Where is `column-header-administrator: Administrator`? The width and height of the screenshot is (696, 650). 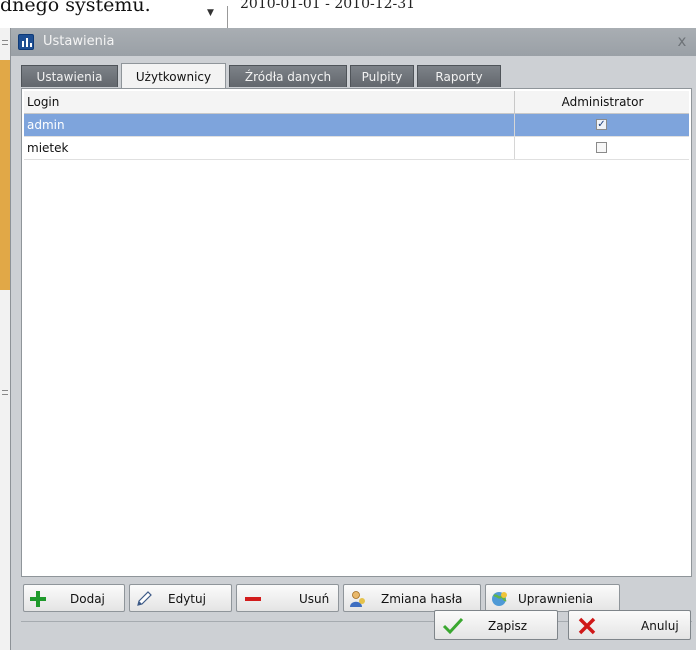 column-header-administrator: Administrator is located at coordinates (602, 102).